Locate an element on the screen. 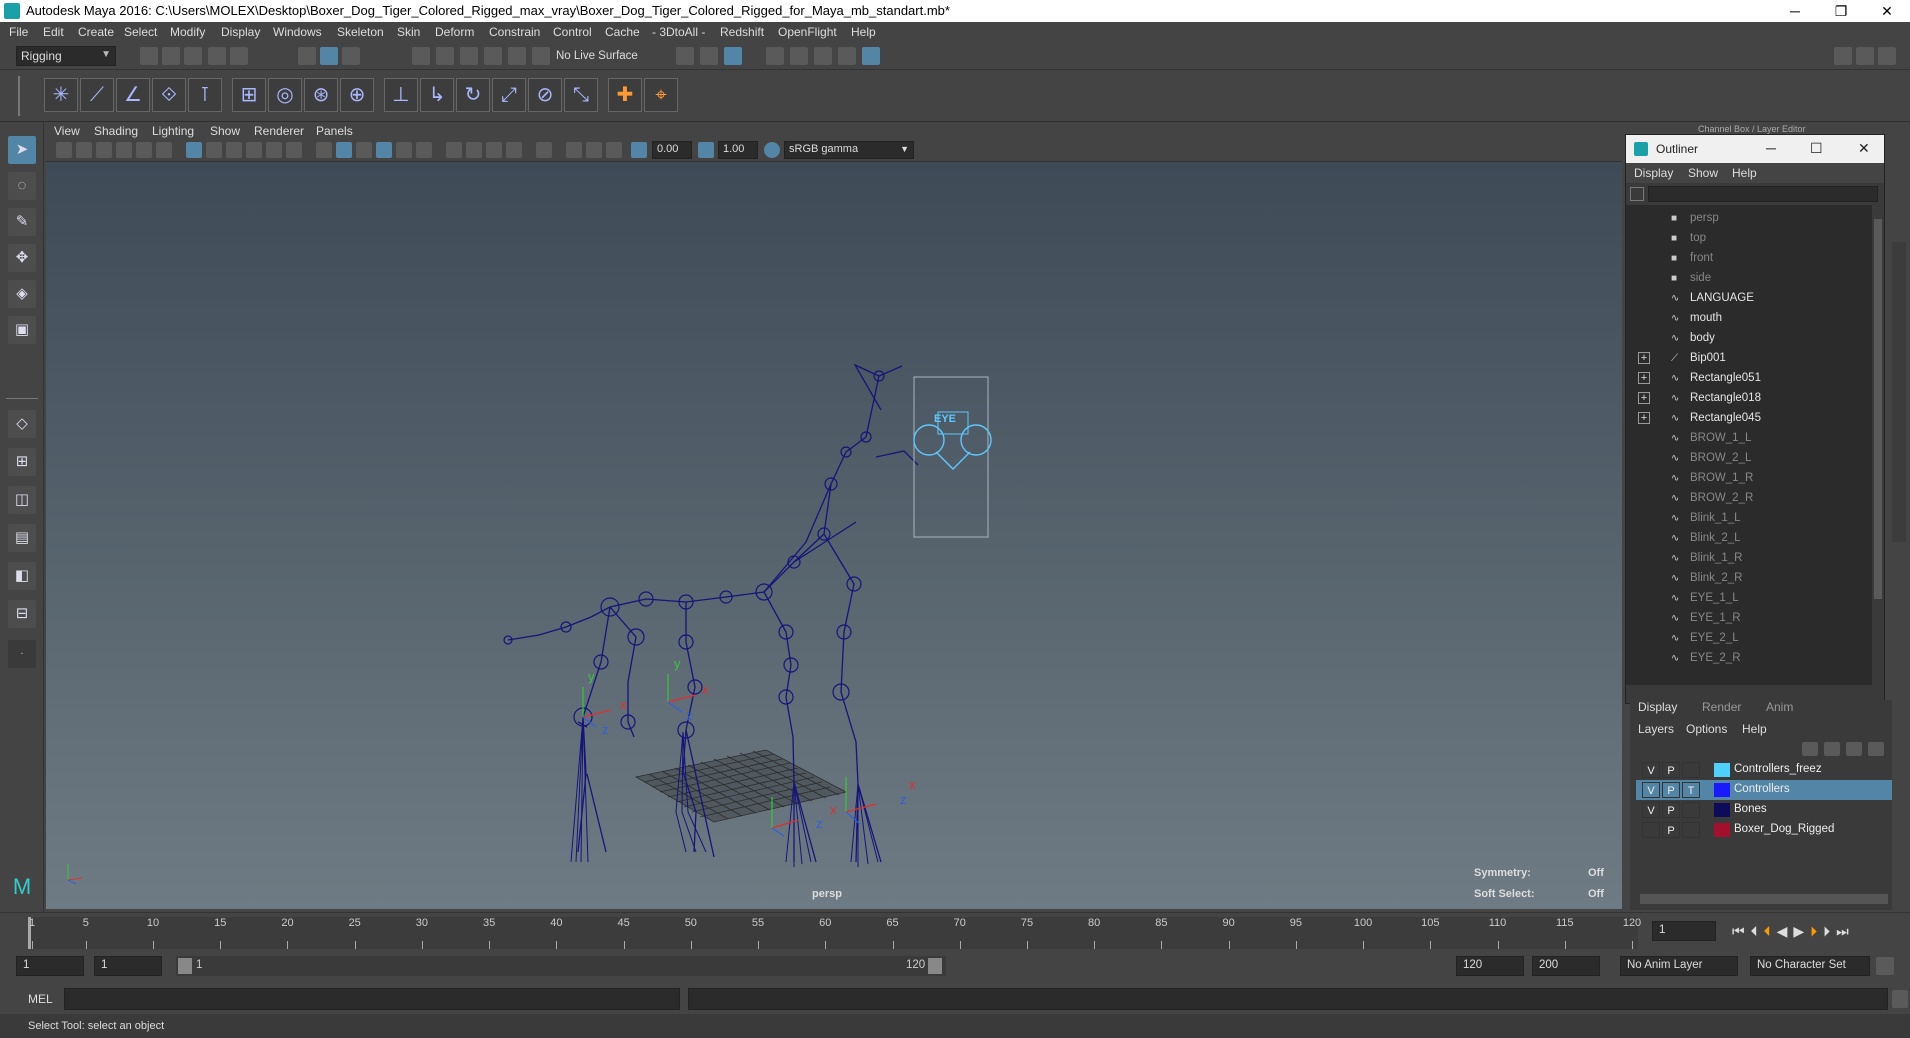 This screenshot has width=1910, height=1038. new-empty-layer-icon is located at coordinates (1854, 749).